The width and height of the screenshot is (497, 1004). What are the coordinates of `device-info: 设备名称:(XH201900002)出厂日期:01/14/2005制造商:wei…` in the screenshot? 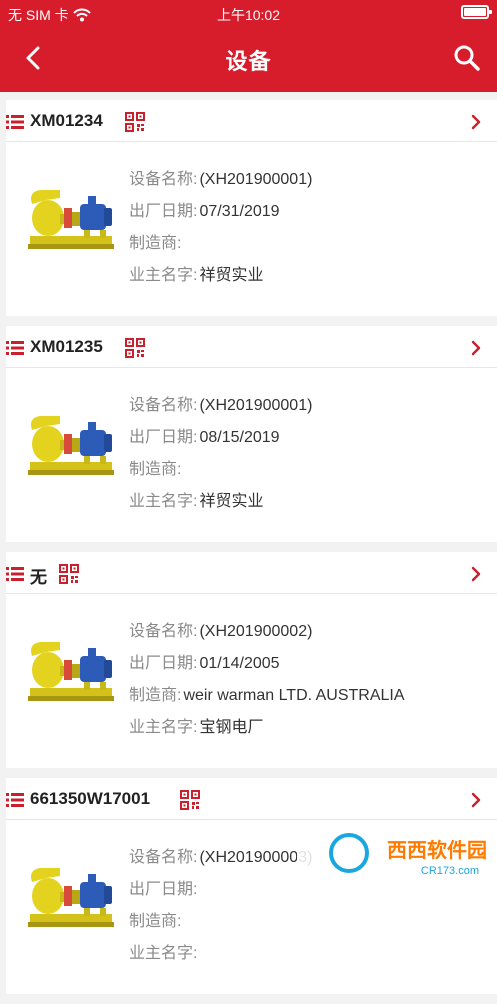 It's located at (267, 680).